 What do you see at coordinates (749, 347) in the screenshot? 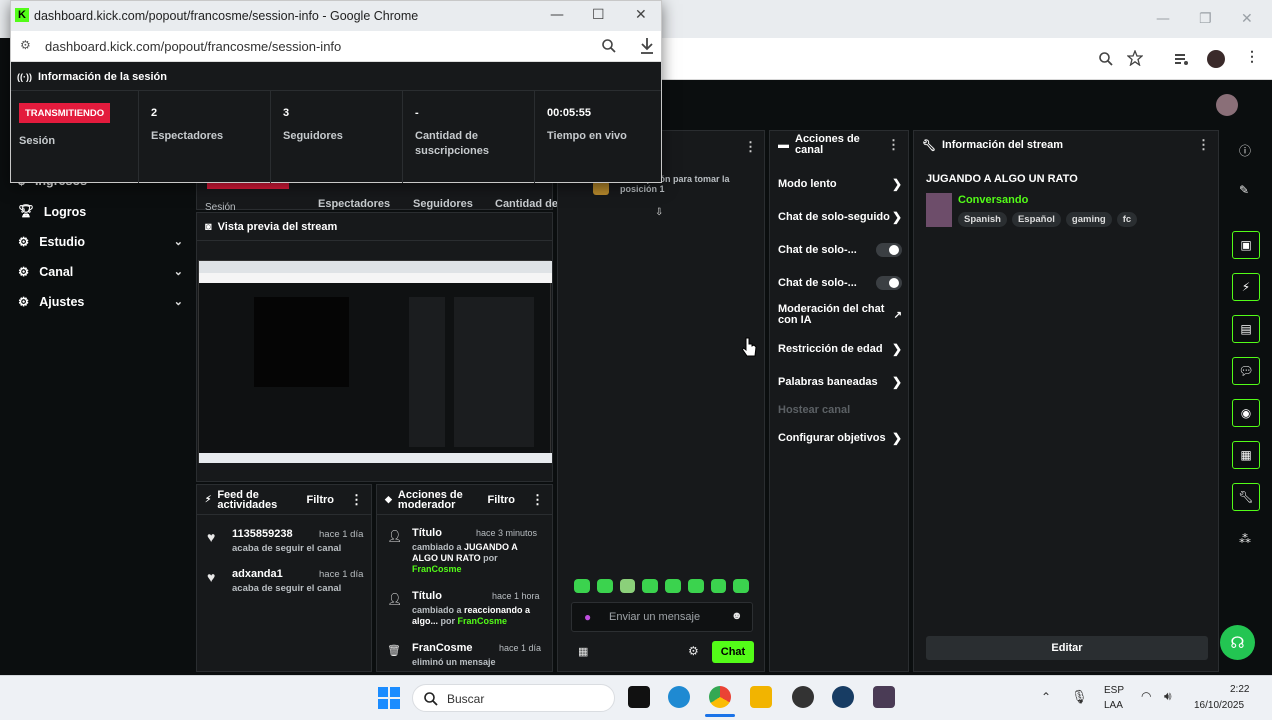
I see `mouse-cursor-icon` at bounding box center [749, 347].